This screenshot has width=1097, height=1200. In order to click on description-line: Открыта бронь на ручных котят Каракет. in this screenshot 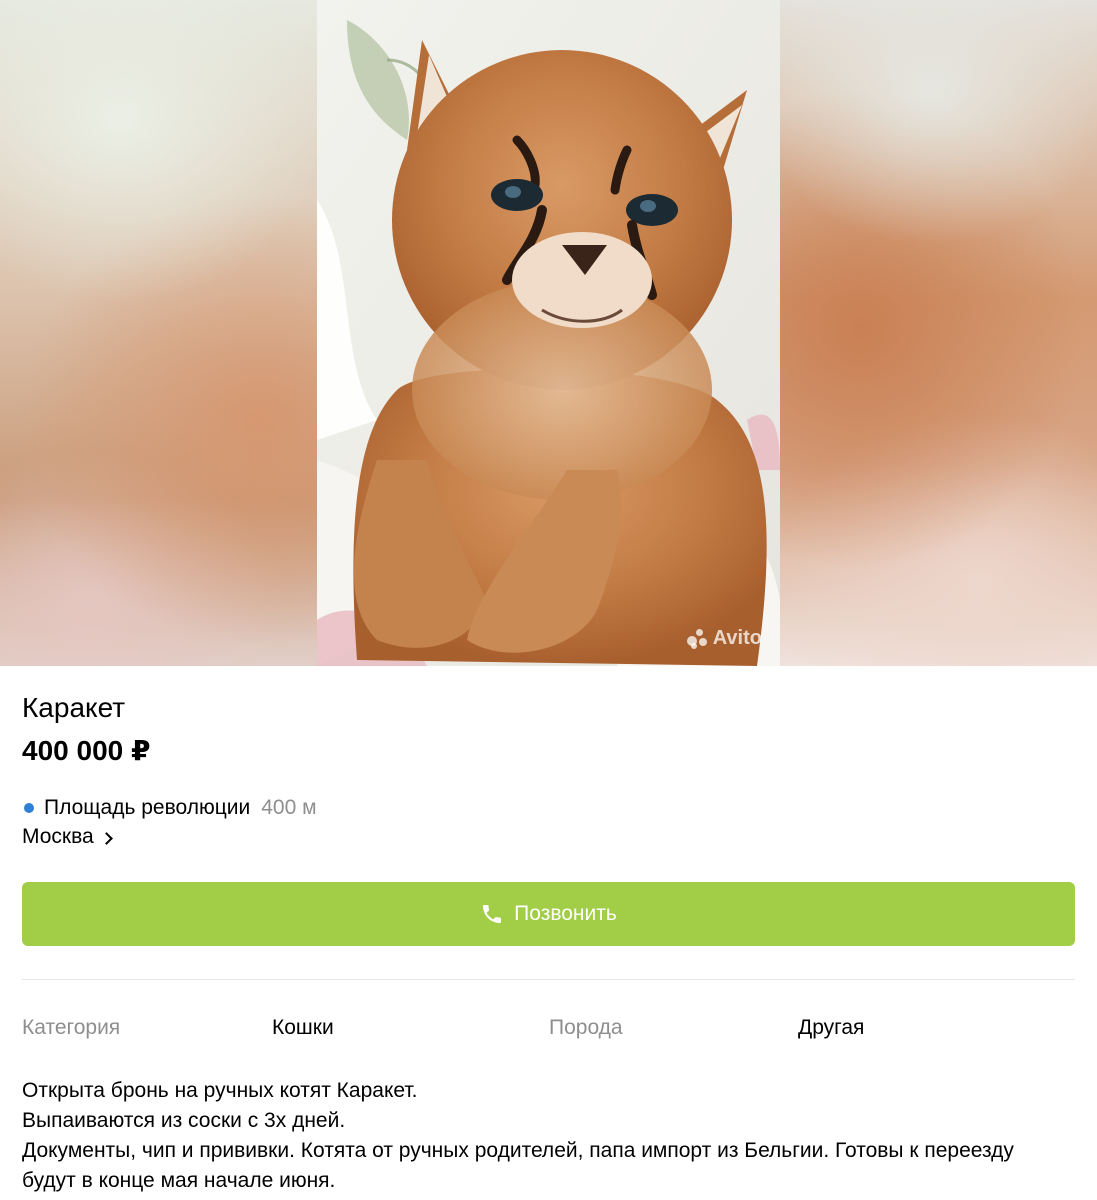, I will do `click(220, 1090)`.